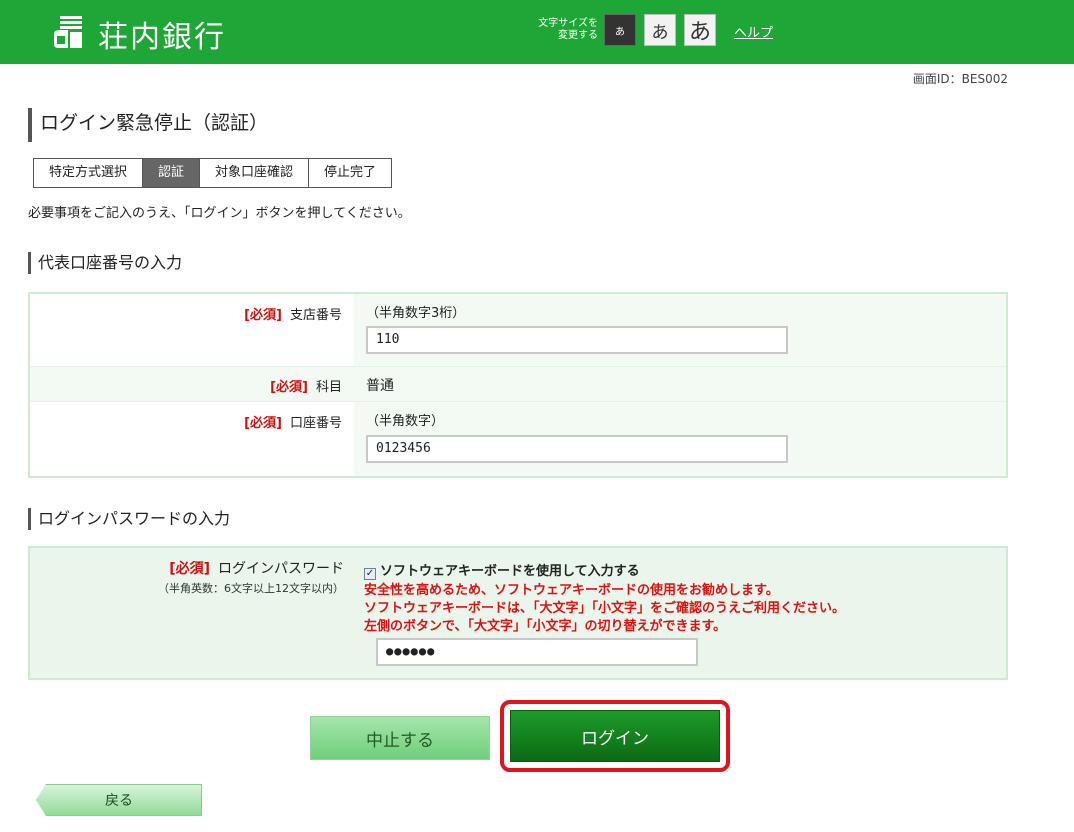 Image resolution: width=1074 pixels, height=832 pixels. What do you see at coordinates (577, 340) in the screenshot?
I see `branch-number-input: 110` at bounding box center [577, 340].